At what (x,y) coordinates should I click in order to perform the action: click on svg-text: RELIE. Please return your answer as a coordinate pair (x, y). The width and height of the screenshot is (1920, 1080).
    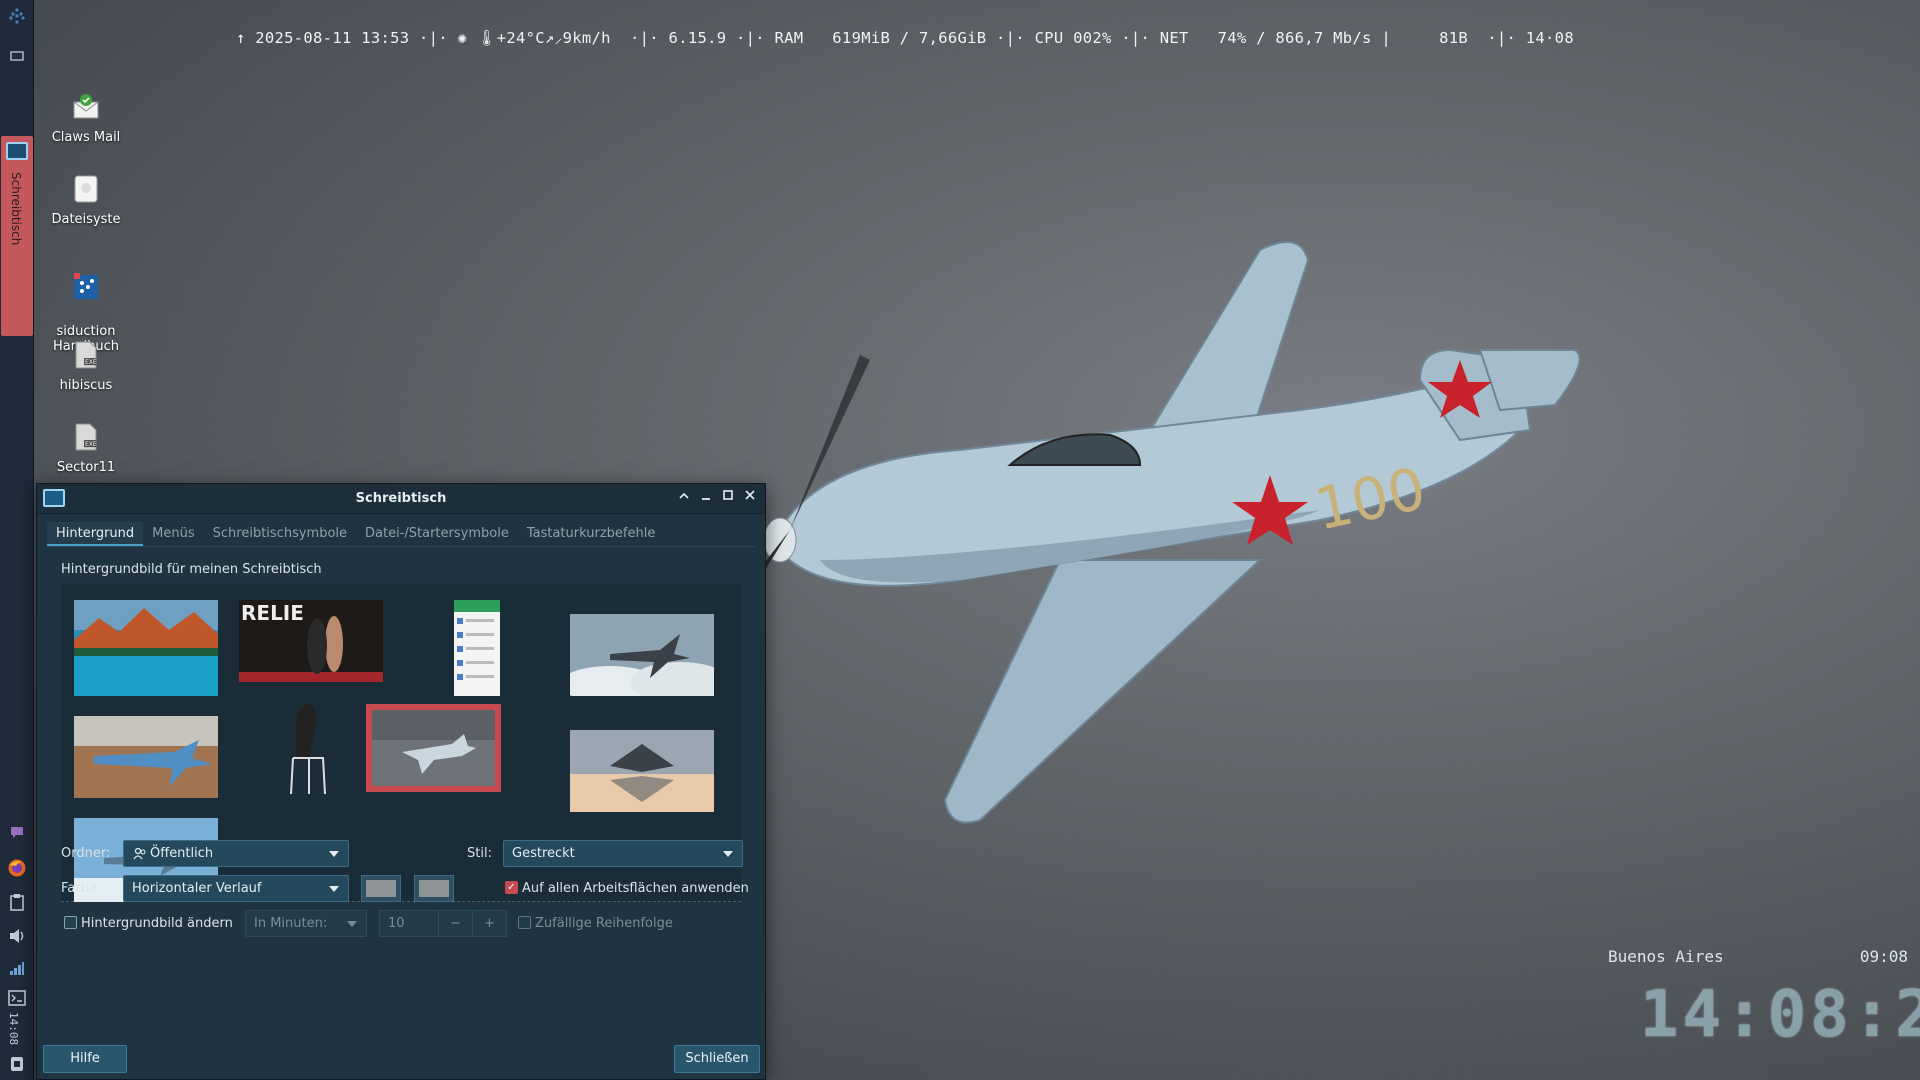
    Looking at the image, I should click on (272, 613).